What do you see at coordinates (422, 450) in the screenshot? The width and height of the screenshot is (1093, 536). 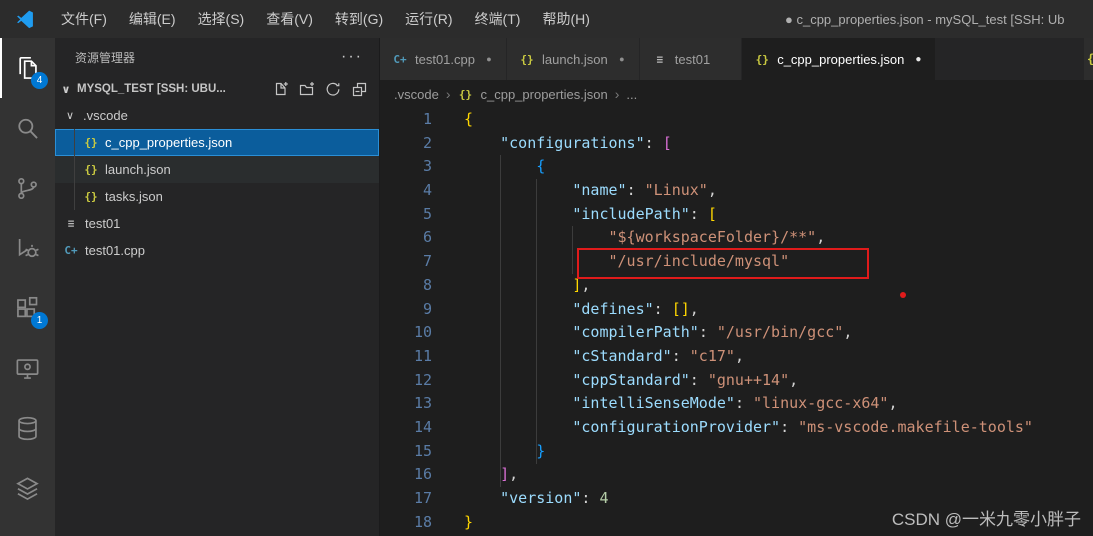 I see `line-number: 15` at bounding box center [422, 450].